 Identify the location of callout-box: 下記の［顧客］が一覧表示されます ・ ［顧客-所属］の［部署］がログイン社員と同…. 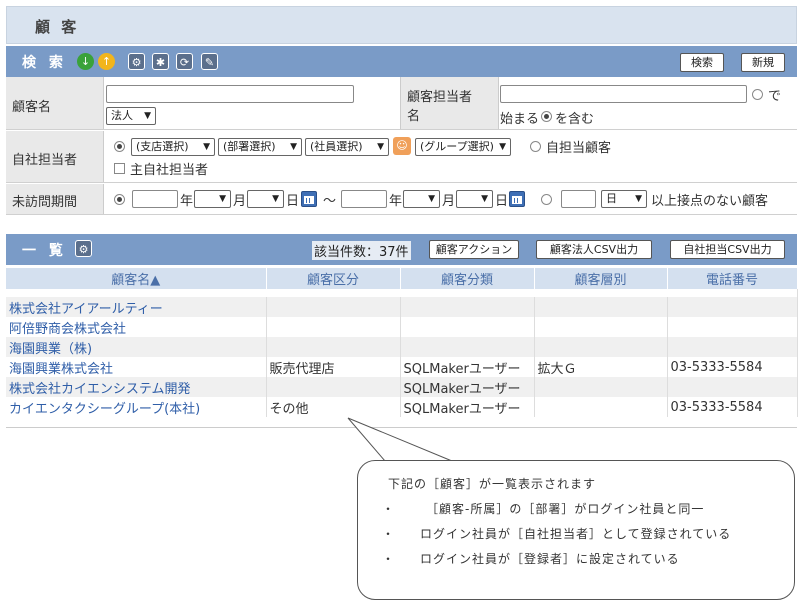
(576, 530).